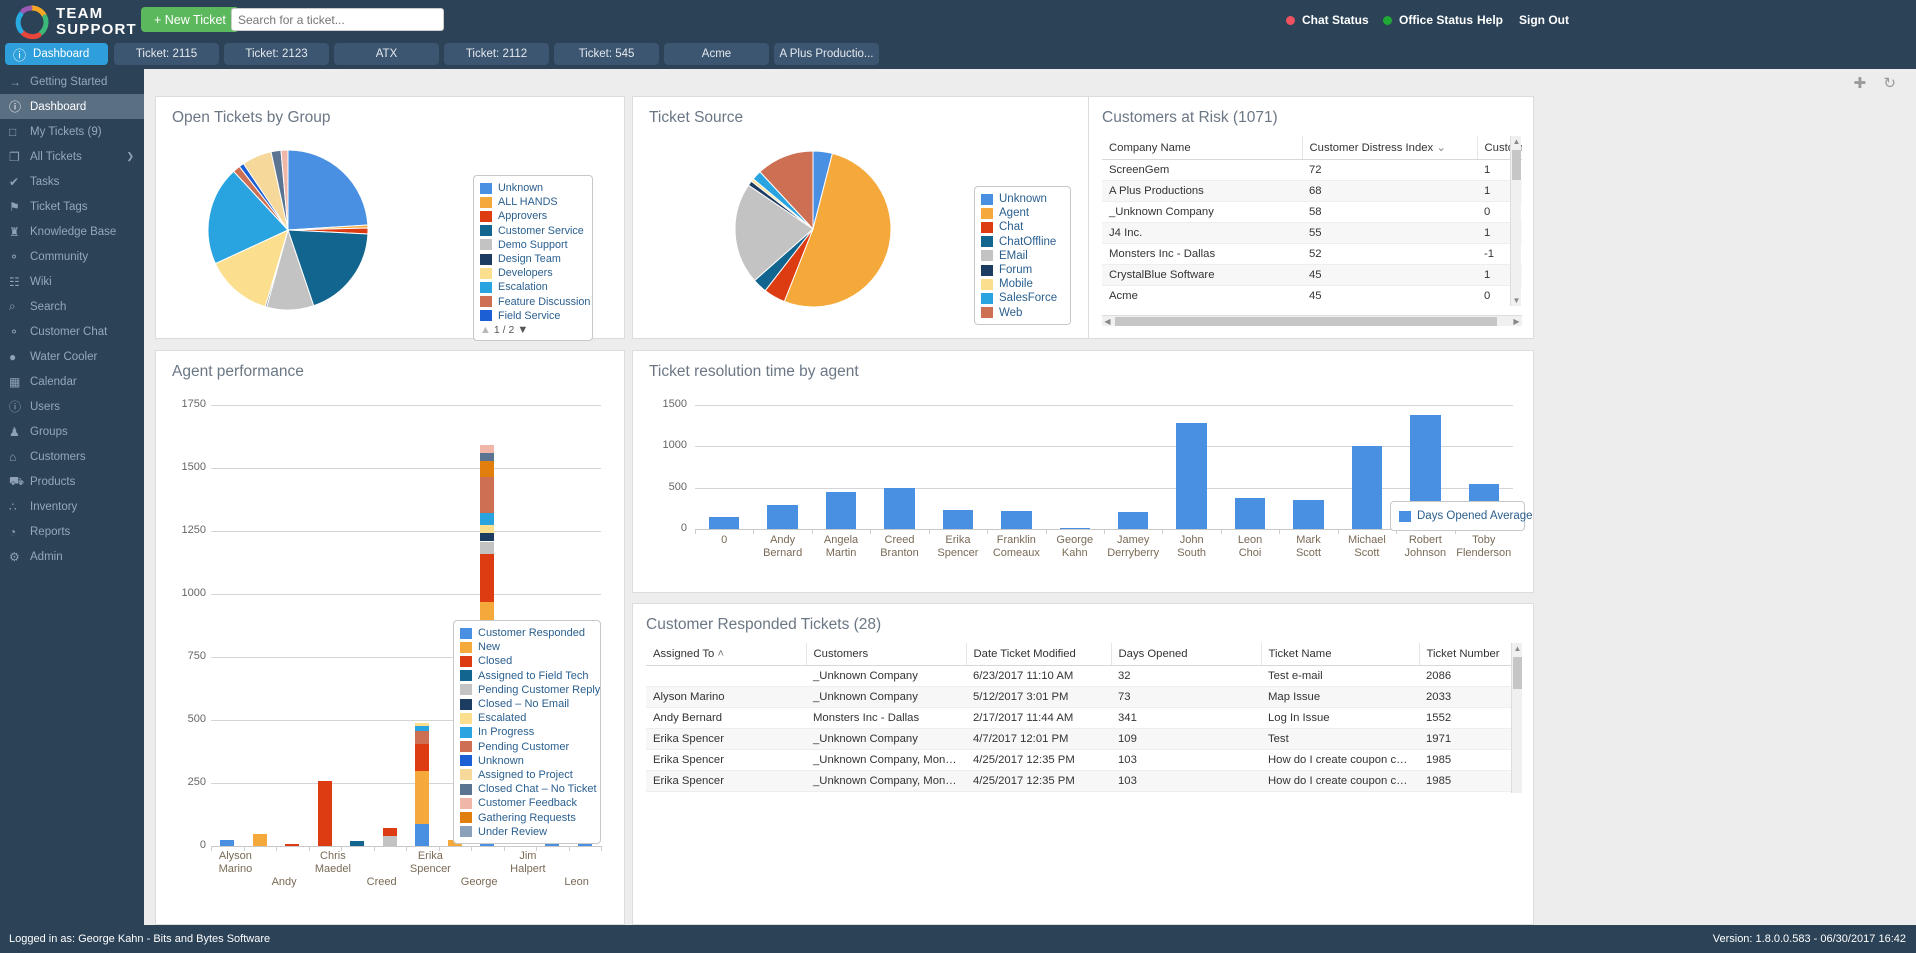  I want to click on column-header: Customer Distress Index ⌄, so click(1390, 148).